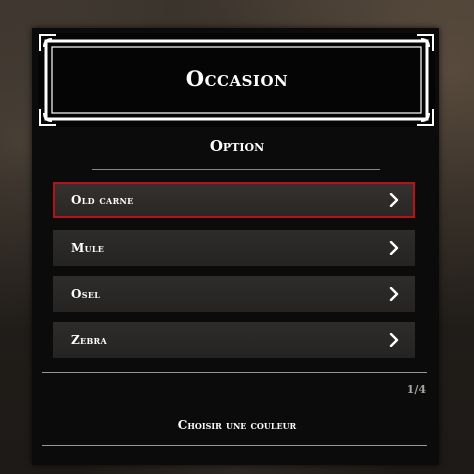  What do you see at coordinates (234, 445) in the screenshot?
I see `footer-divider` at bounding box center [234, 445].